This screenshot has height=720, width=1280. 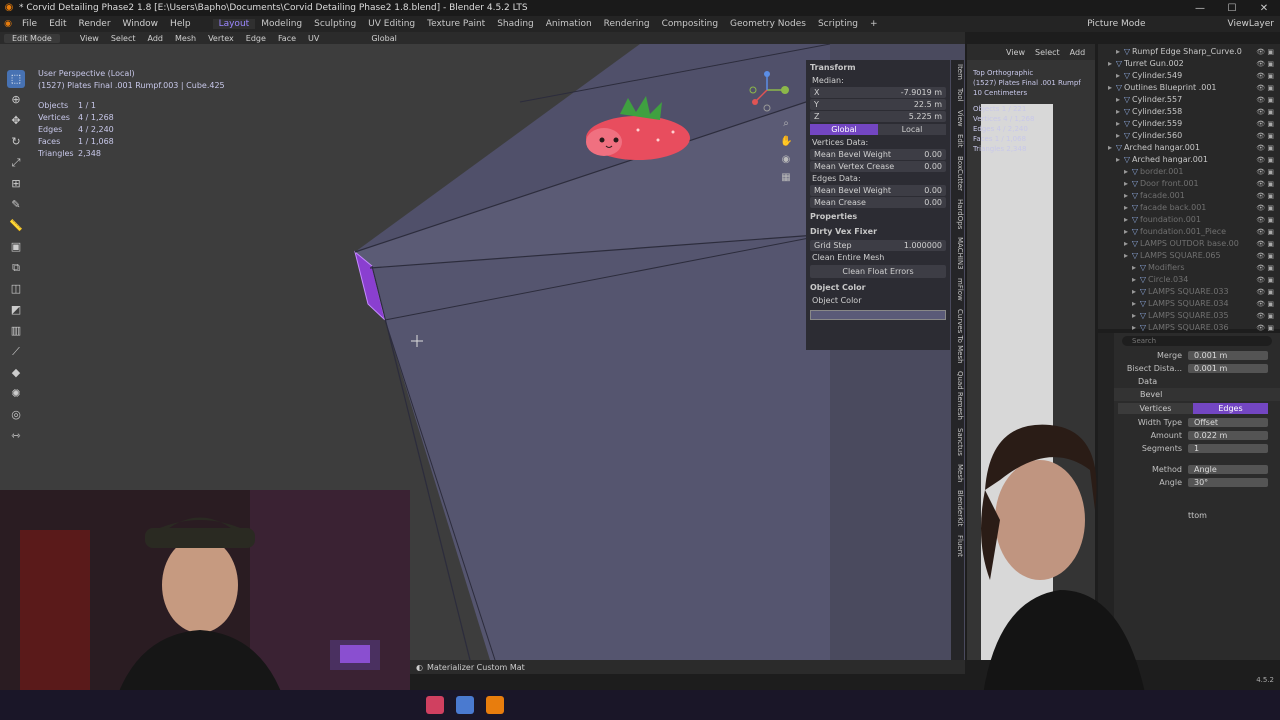 What do you see at coordinates (16, 310) in the screenshot?
I see `bevel-tool-icon: ◩` at bounding box center [16, 310].